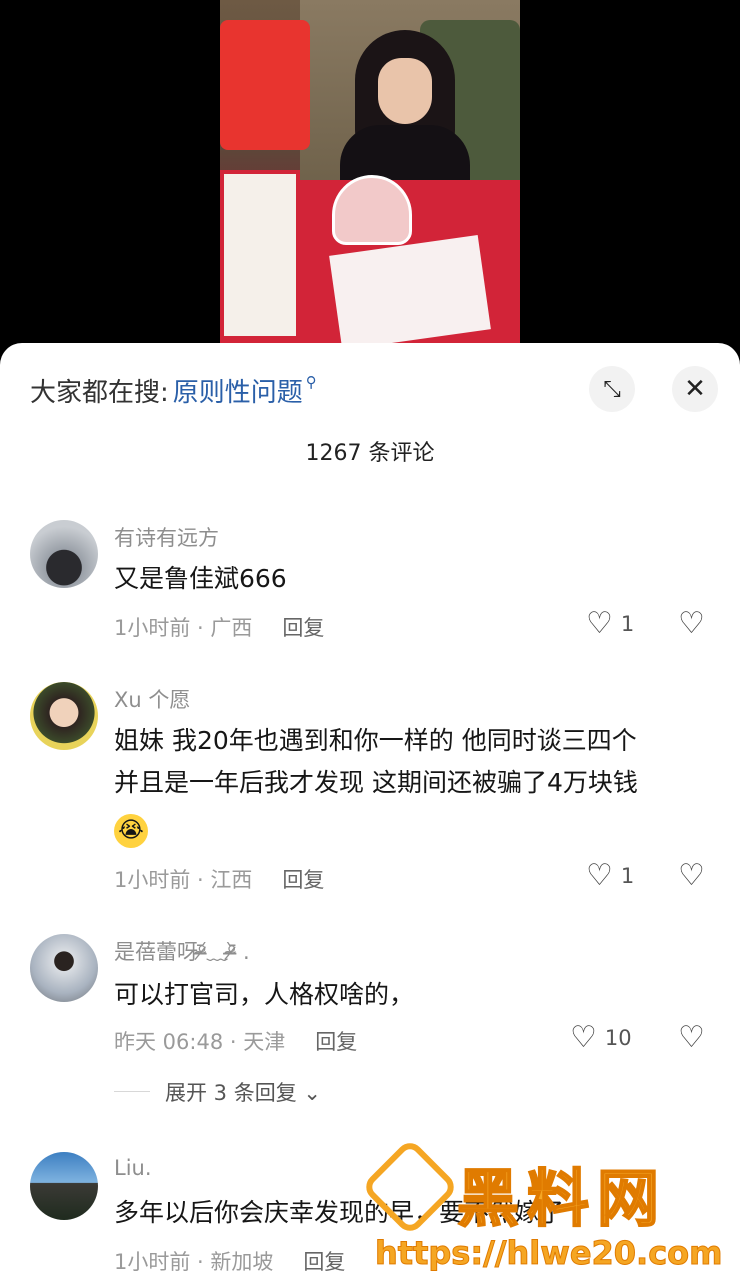  I want to click on video-frame, so click(370, 172).